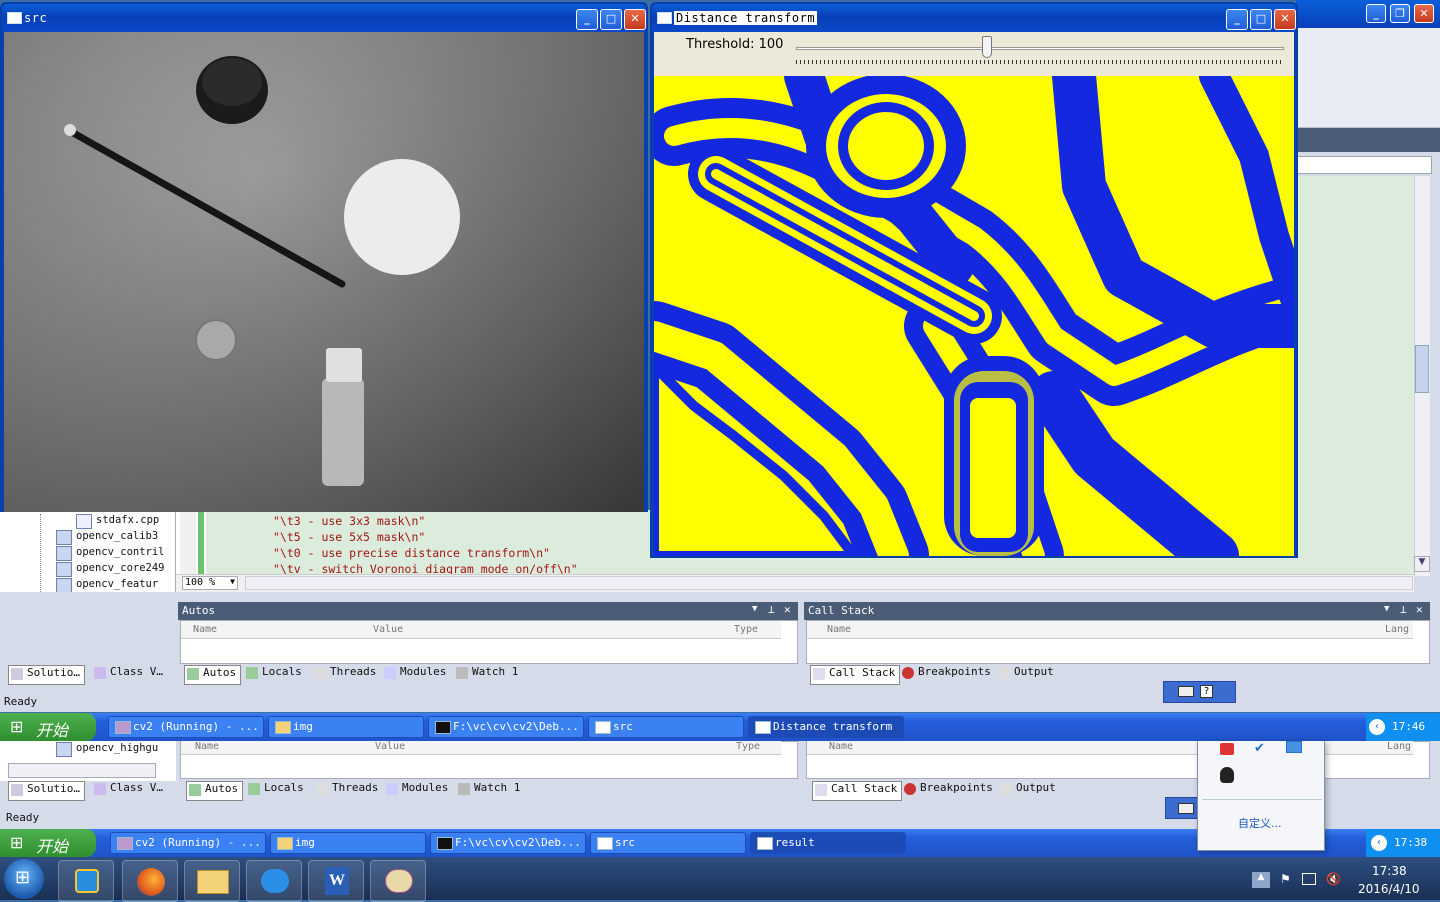  Describe the element at coordinates (829, 583) in the screenshot. I see `editor-hscrollbar` at that location.